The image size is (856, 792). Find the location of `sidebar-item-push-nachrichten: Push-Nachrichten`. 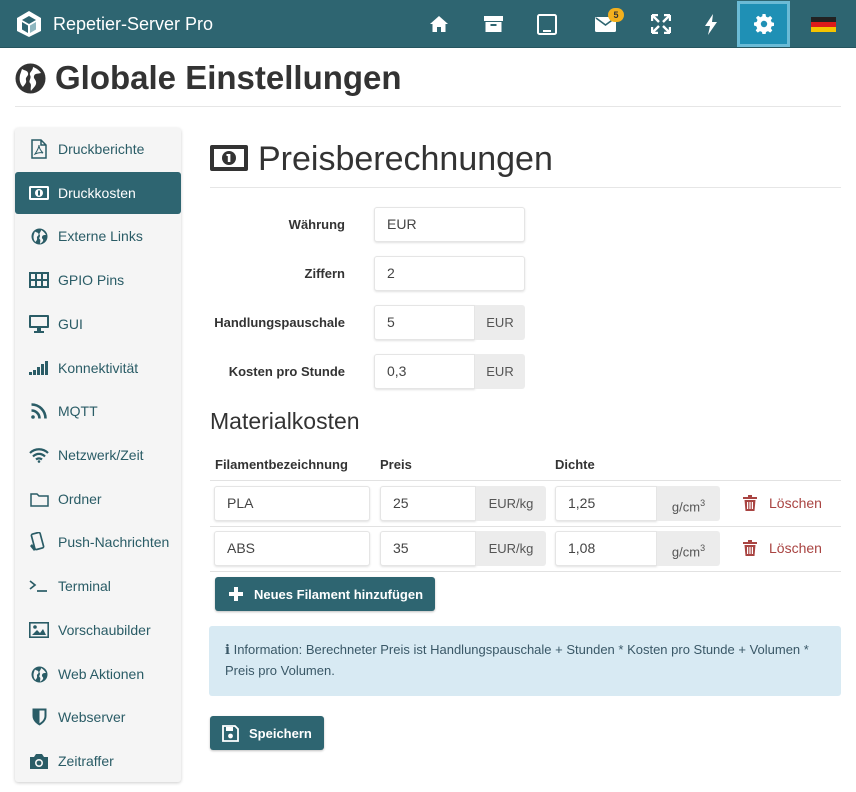

sidebar-item-push-nachrichten: Push-Nachrichten is located at coordinates (98, 542).